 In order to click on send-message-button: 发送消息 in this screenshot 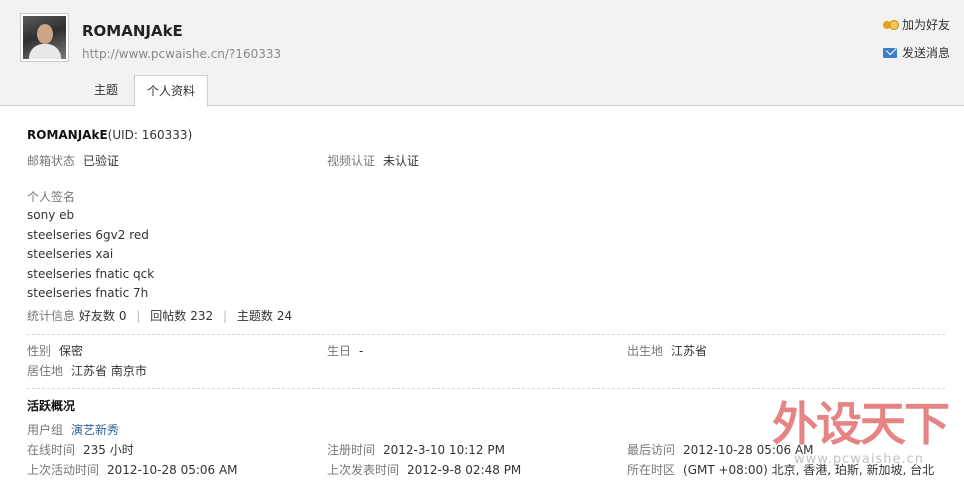, I will do `click(916, 52)`.